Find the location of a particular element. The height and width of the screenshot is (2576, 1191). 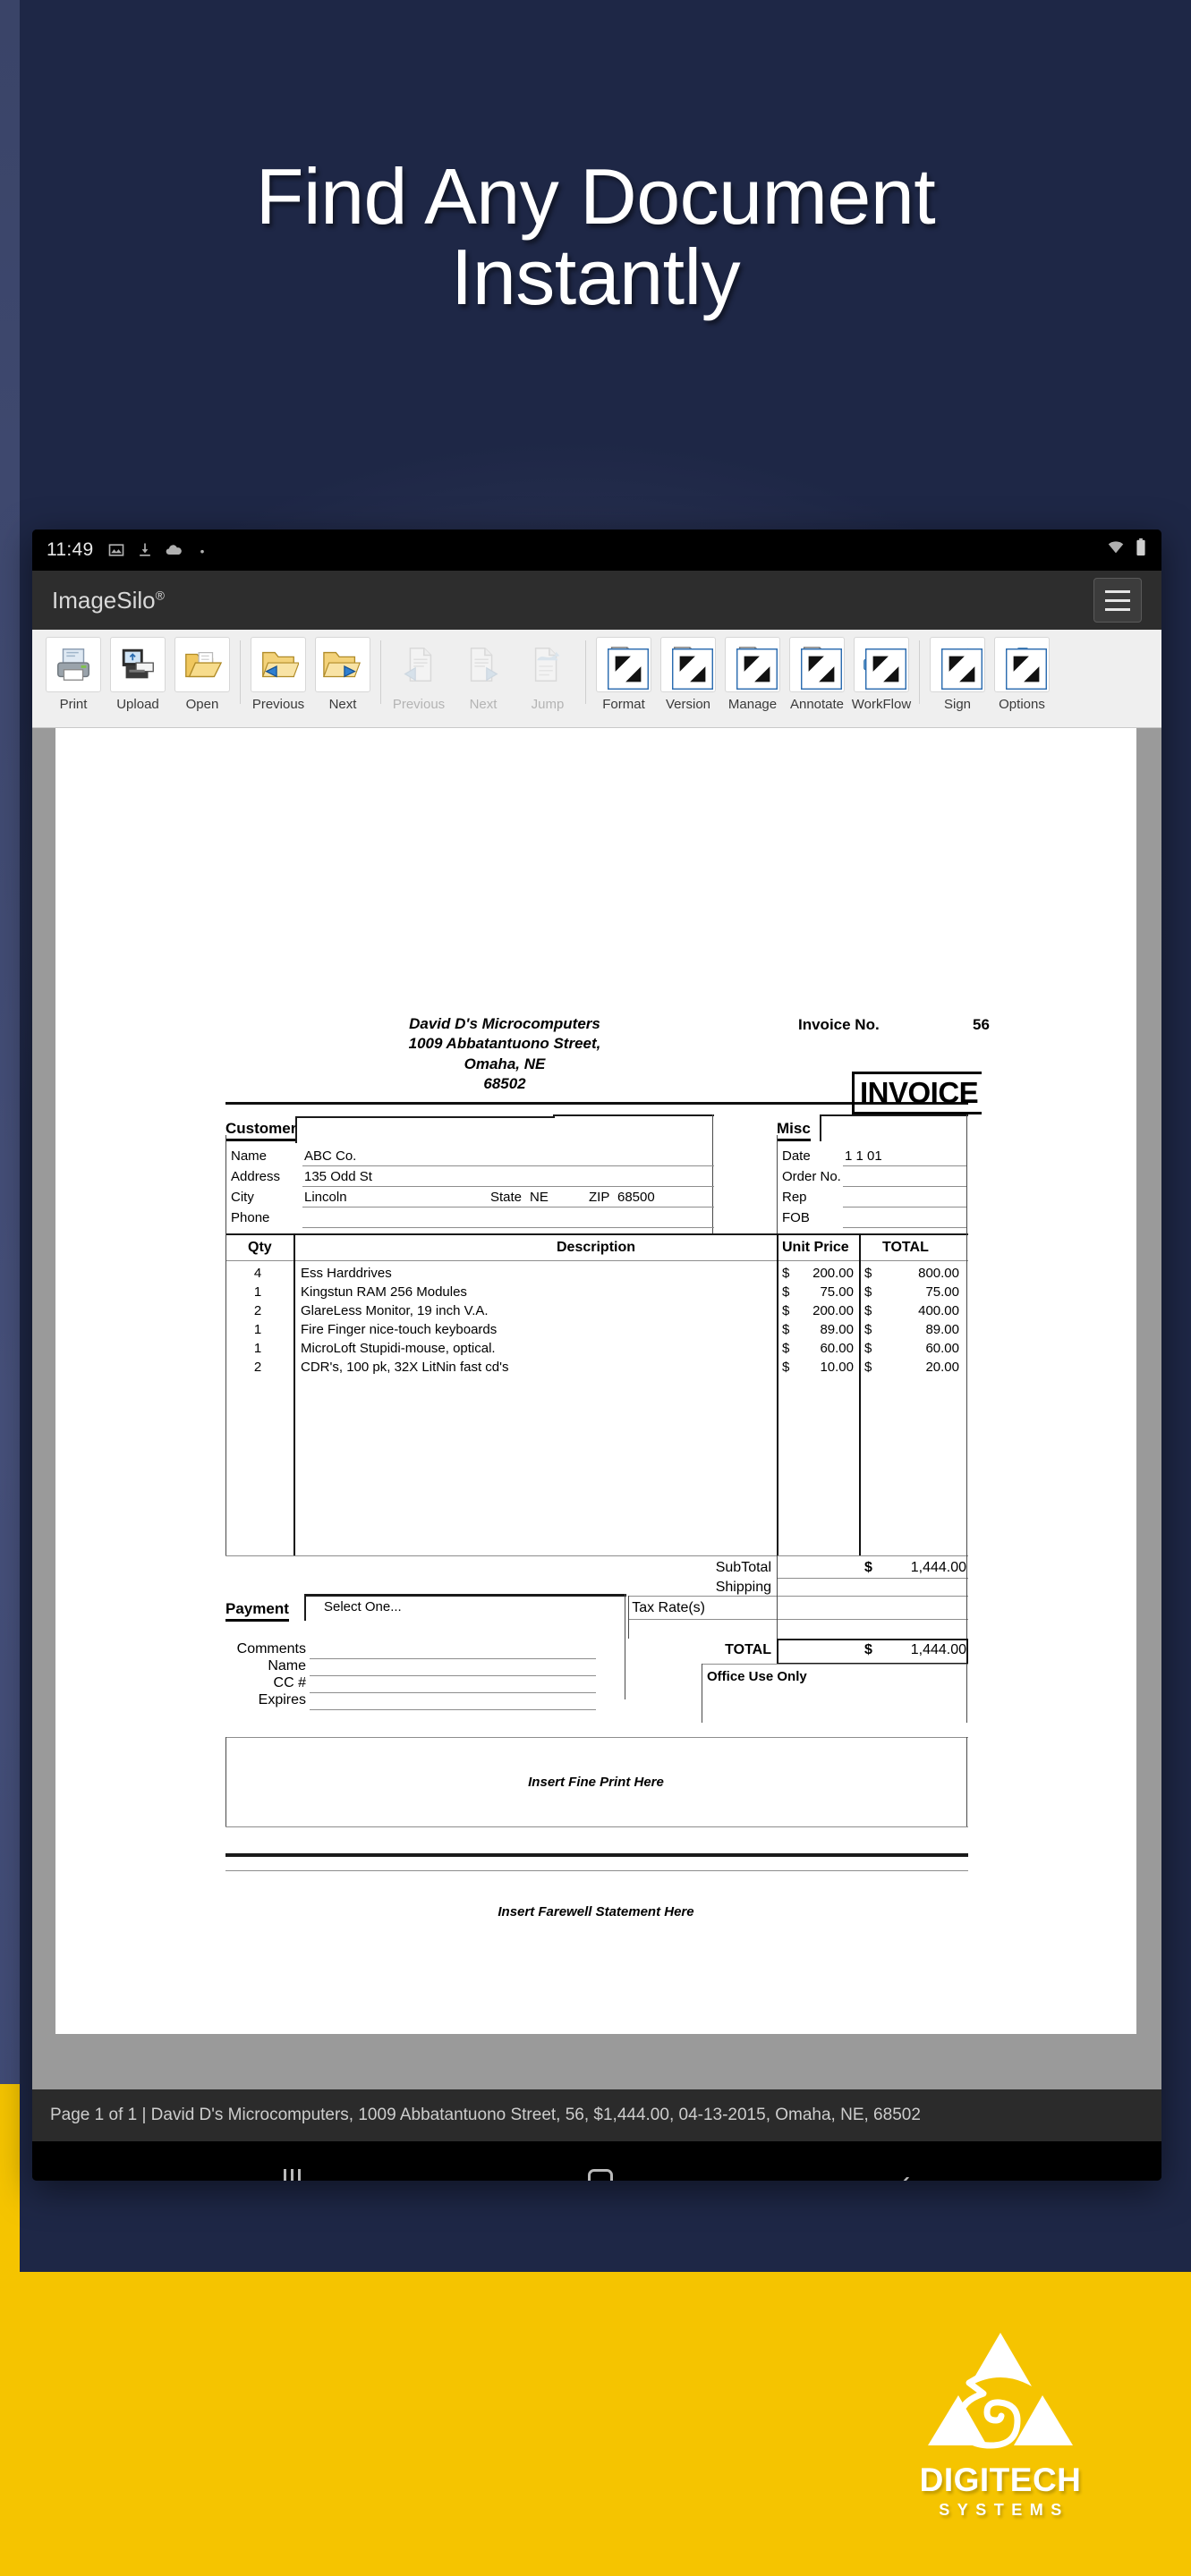

toolbar-label: Options is located at coordinates (1022, 704).